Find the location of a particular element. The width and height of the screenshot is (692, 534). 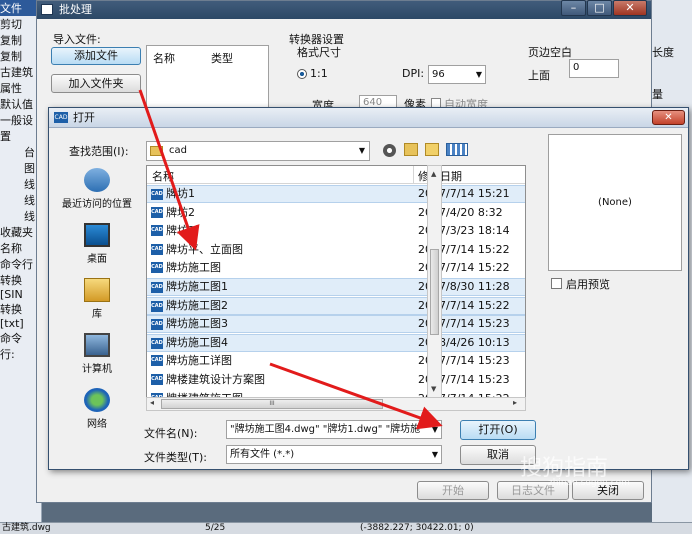

watermark-url: zhinan.sogou.com is located at coordinates (589, 483).